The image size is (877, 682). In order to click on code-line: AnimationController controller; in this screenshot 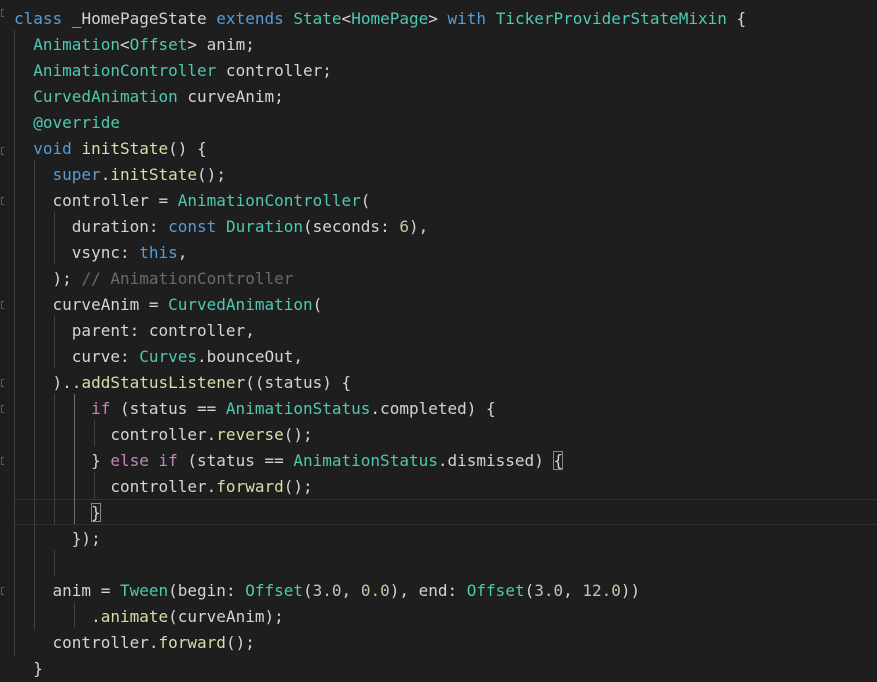, I will do `click(173, 71)`.